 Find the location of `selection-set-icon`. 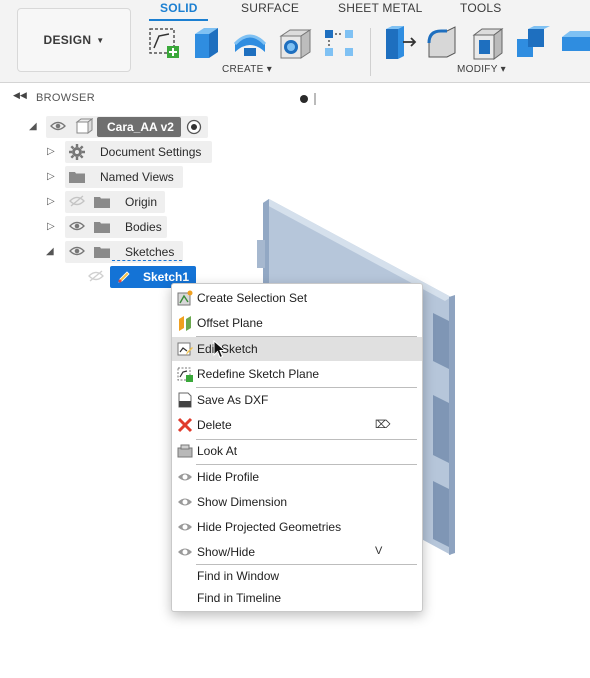

selection-set-icon is located at coordinates (185, 298).